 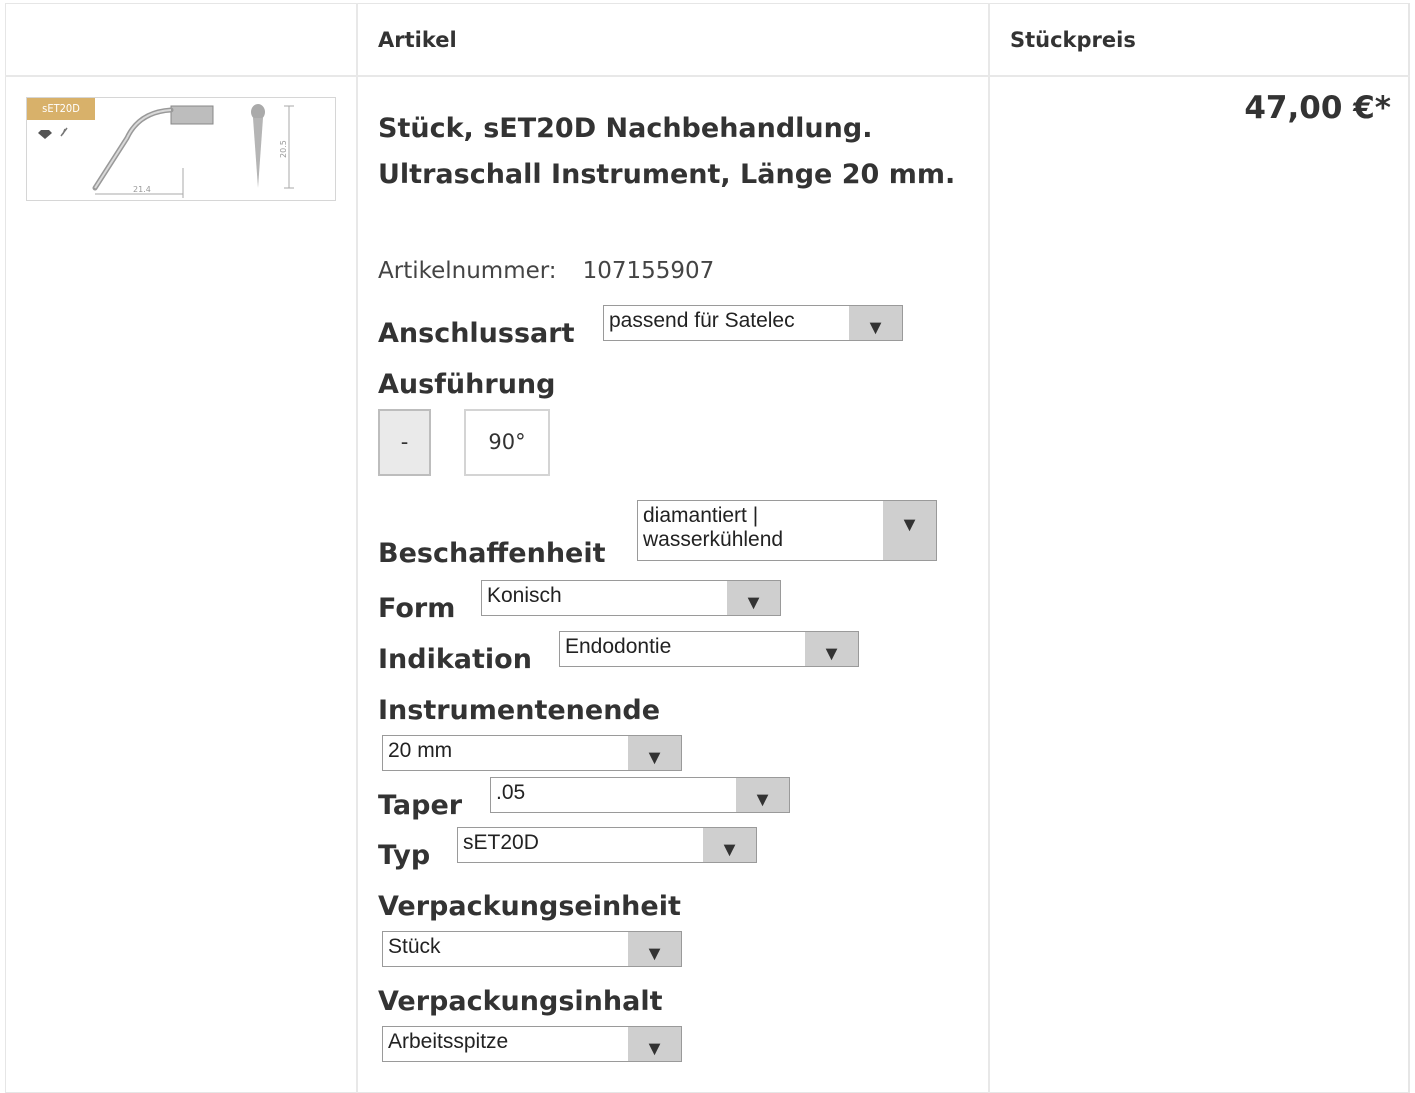 I want to click on article-number: 107155907, so click(x=648, y=271).